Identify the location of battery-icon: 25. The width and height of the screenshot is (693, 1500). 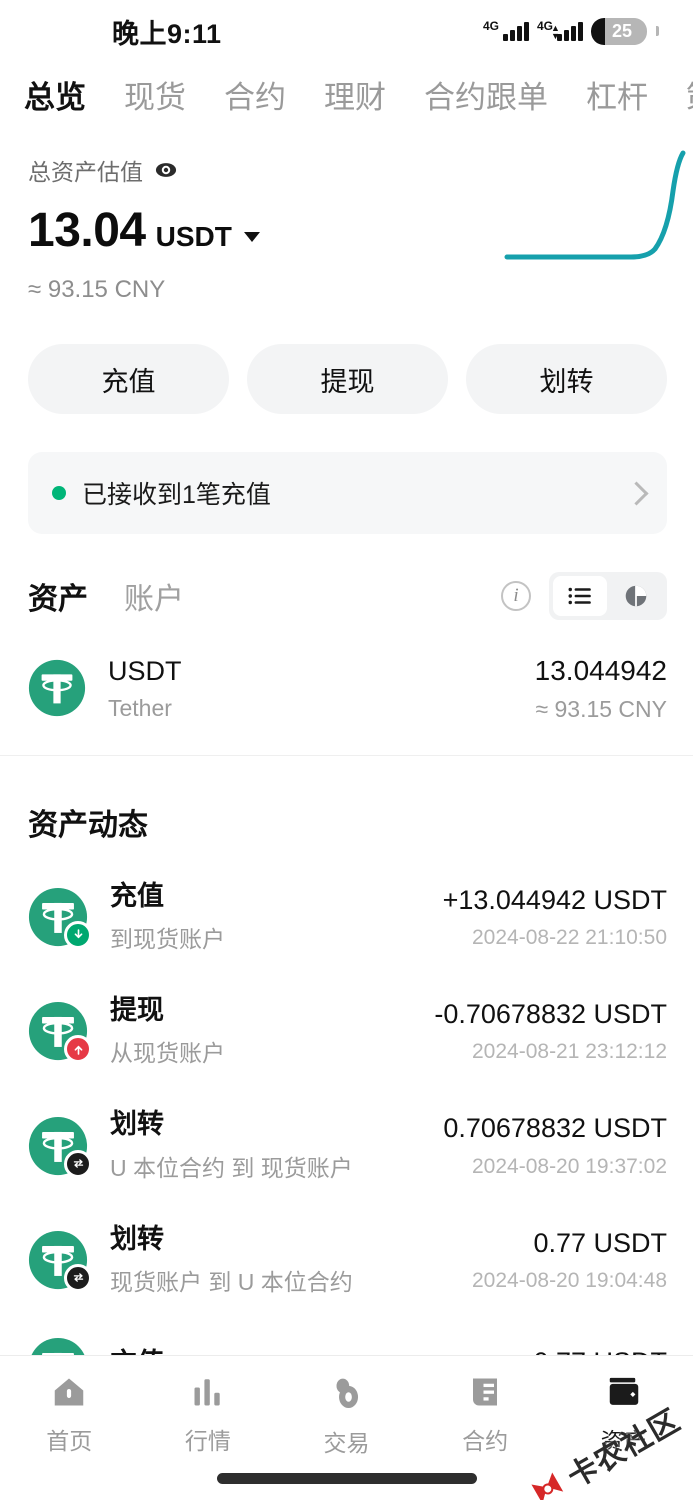
(619, 31).